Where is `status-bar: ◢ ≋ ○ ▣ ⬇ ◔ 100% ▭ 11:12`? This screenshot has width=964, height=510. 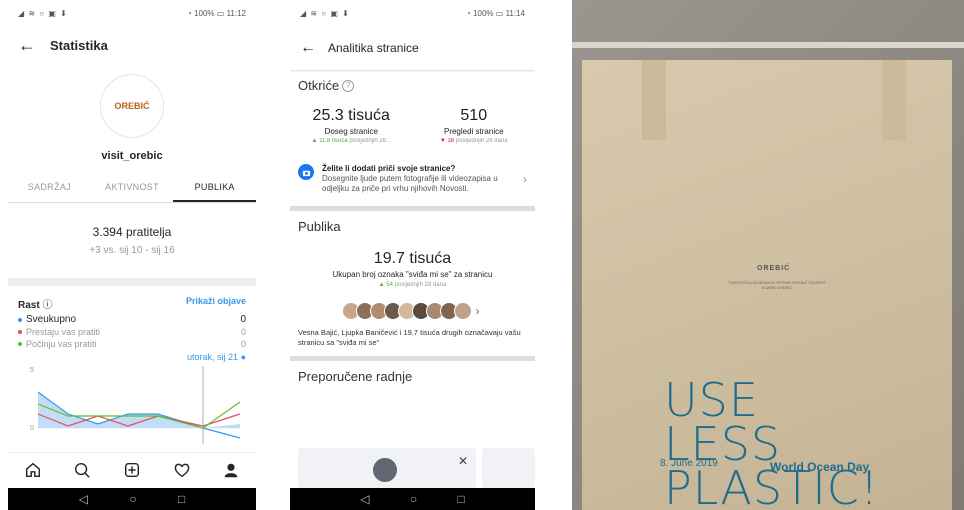 status-bar: ◢ ≋ ○ ▣ ⬇ ◔ 100% ▭ 11:12 is located at coordinates (132, 13).